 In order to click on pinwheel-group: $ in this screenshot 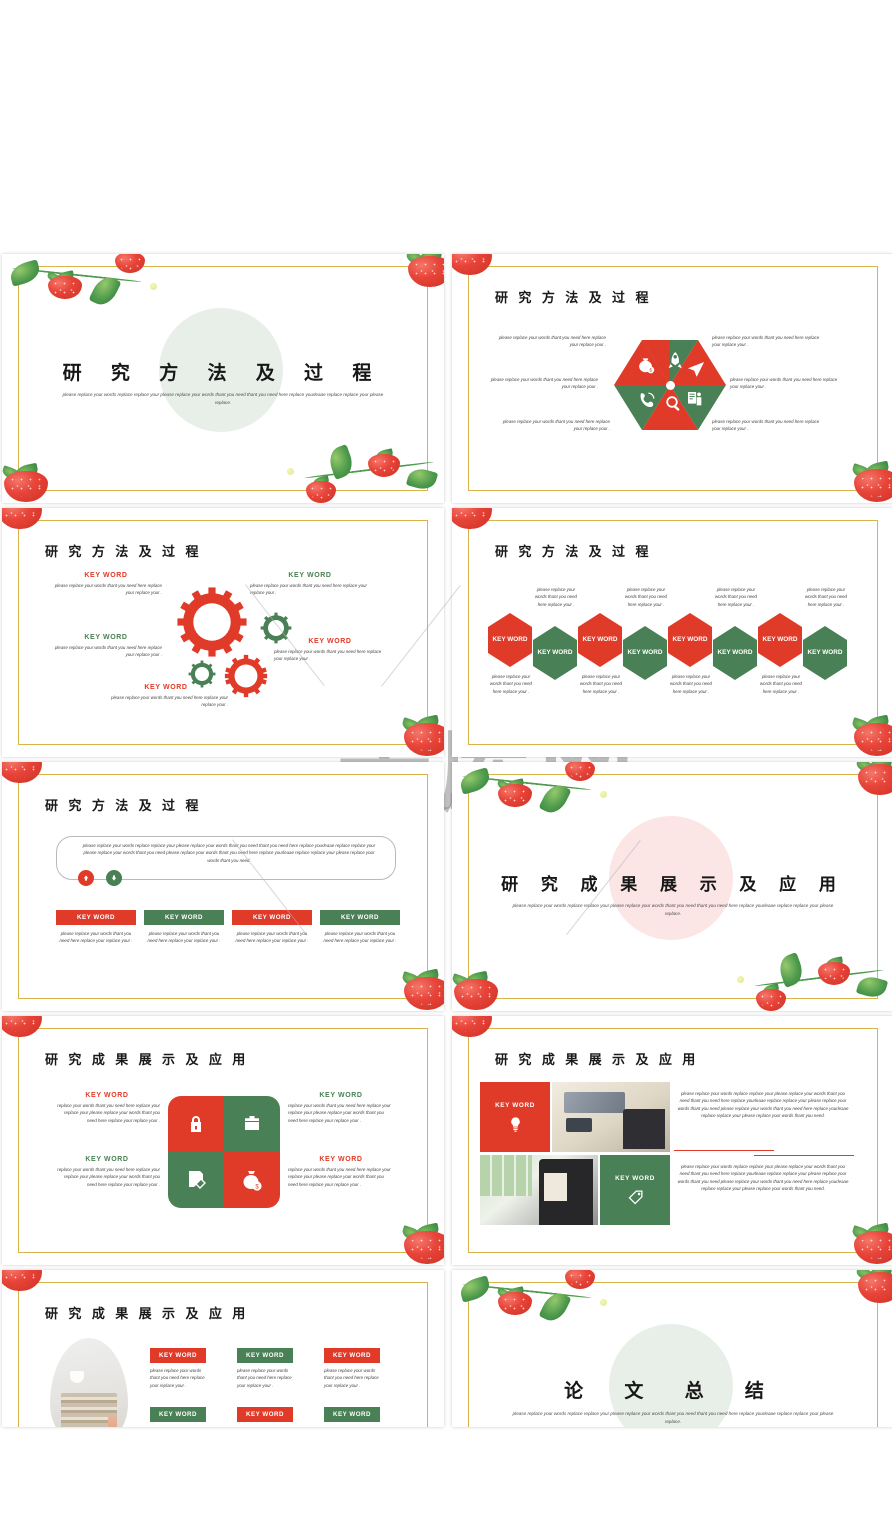, I will do `click(224, 1152)`.